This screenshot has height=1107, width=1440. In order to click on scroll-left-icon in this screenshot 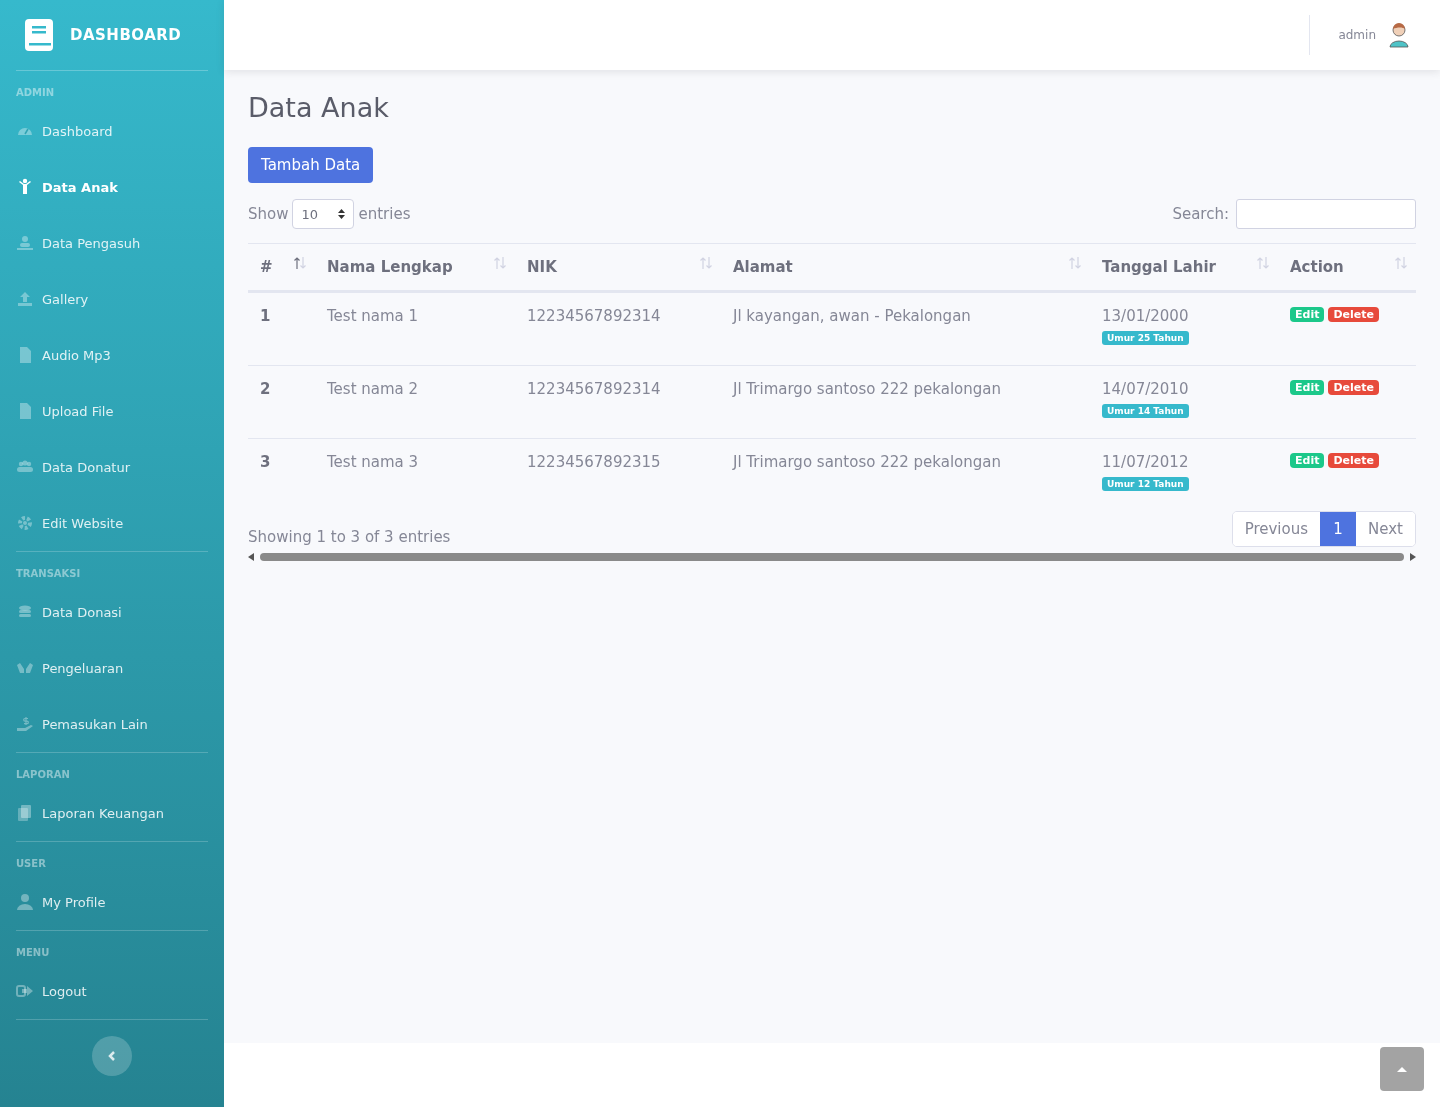, I will do `click(251, 557)`.